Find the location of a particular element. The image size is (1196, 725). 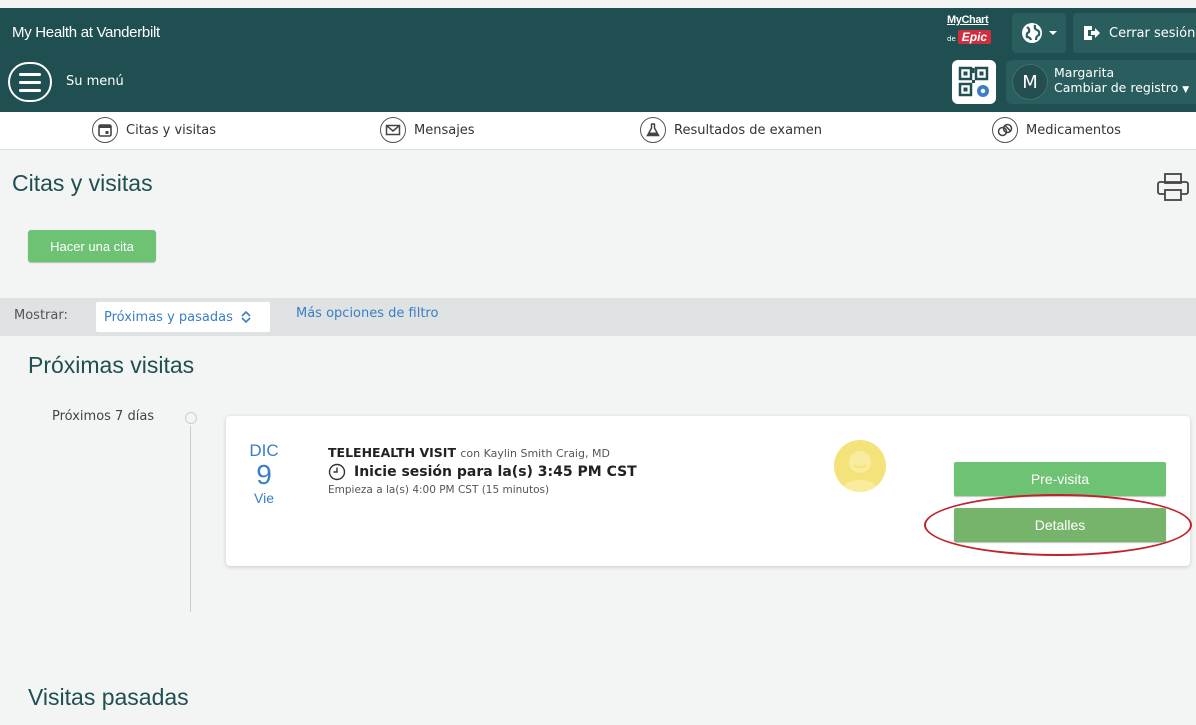

pill-icon is located at coordinates (1005, 130).